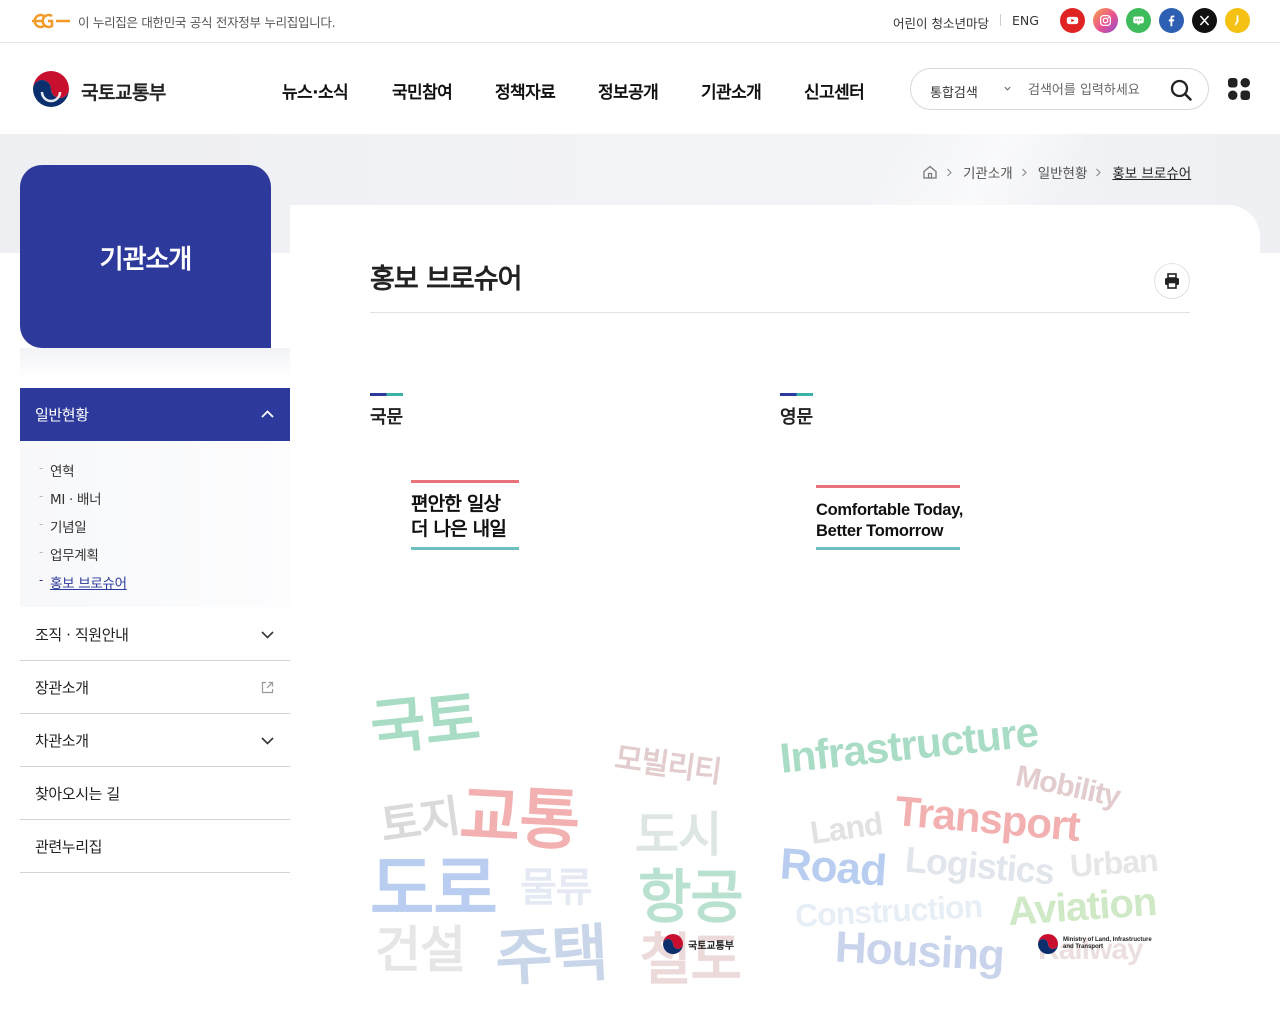 This screenshot has width=1280, height=1024. What do you see at coordinates (1063, 172) in the screenshot?
I see `breadcrumb-item: 일반현황` at bounding box center [1063, 172].